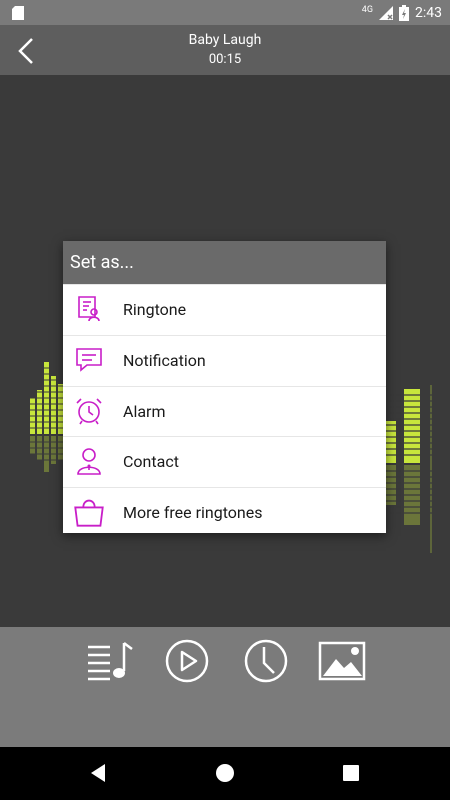 This screenshot has height=800, width=450. What do you see at coordinates (225, 40) in the screenshot?
I see `ringtone-title: Baby Laugh` at bounding box center [225, 40].